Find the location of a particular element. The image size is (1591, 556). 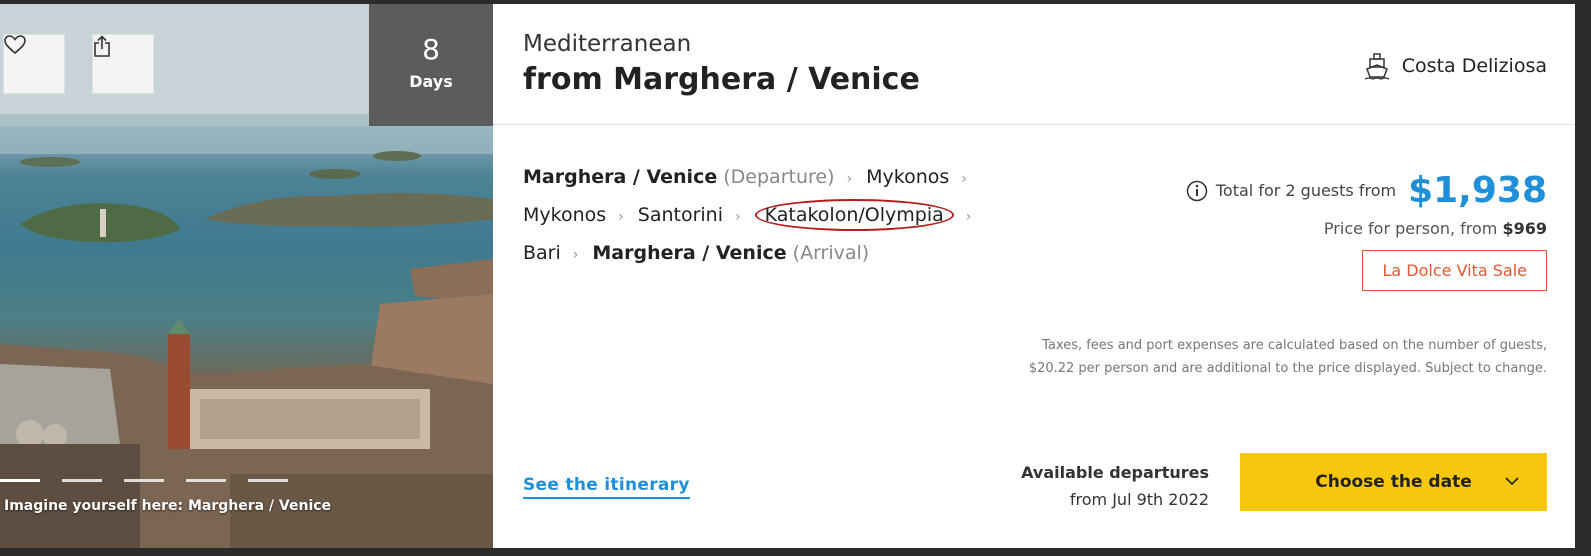

ship-info: Costa Deliziosa is located at coordinates (1455, 66).